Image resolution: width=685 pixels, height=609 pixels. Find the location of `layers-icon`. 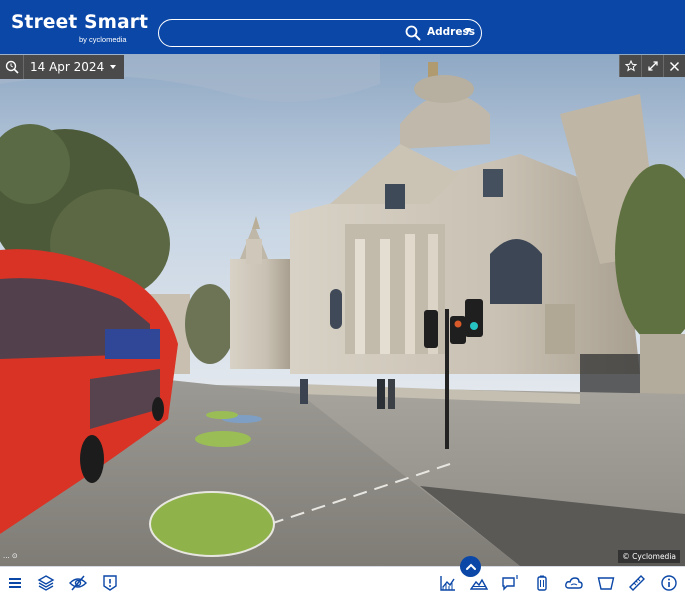

layers-icon is located at coordinates (46, 583).